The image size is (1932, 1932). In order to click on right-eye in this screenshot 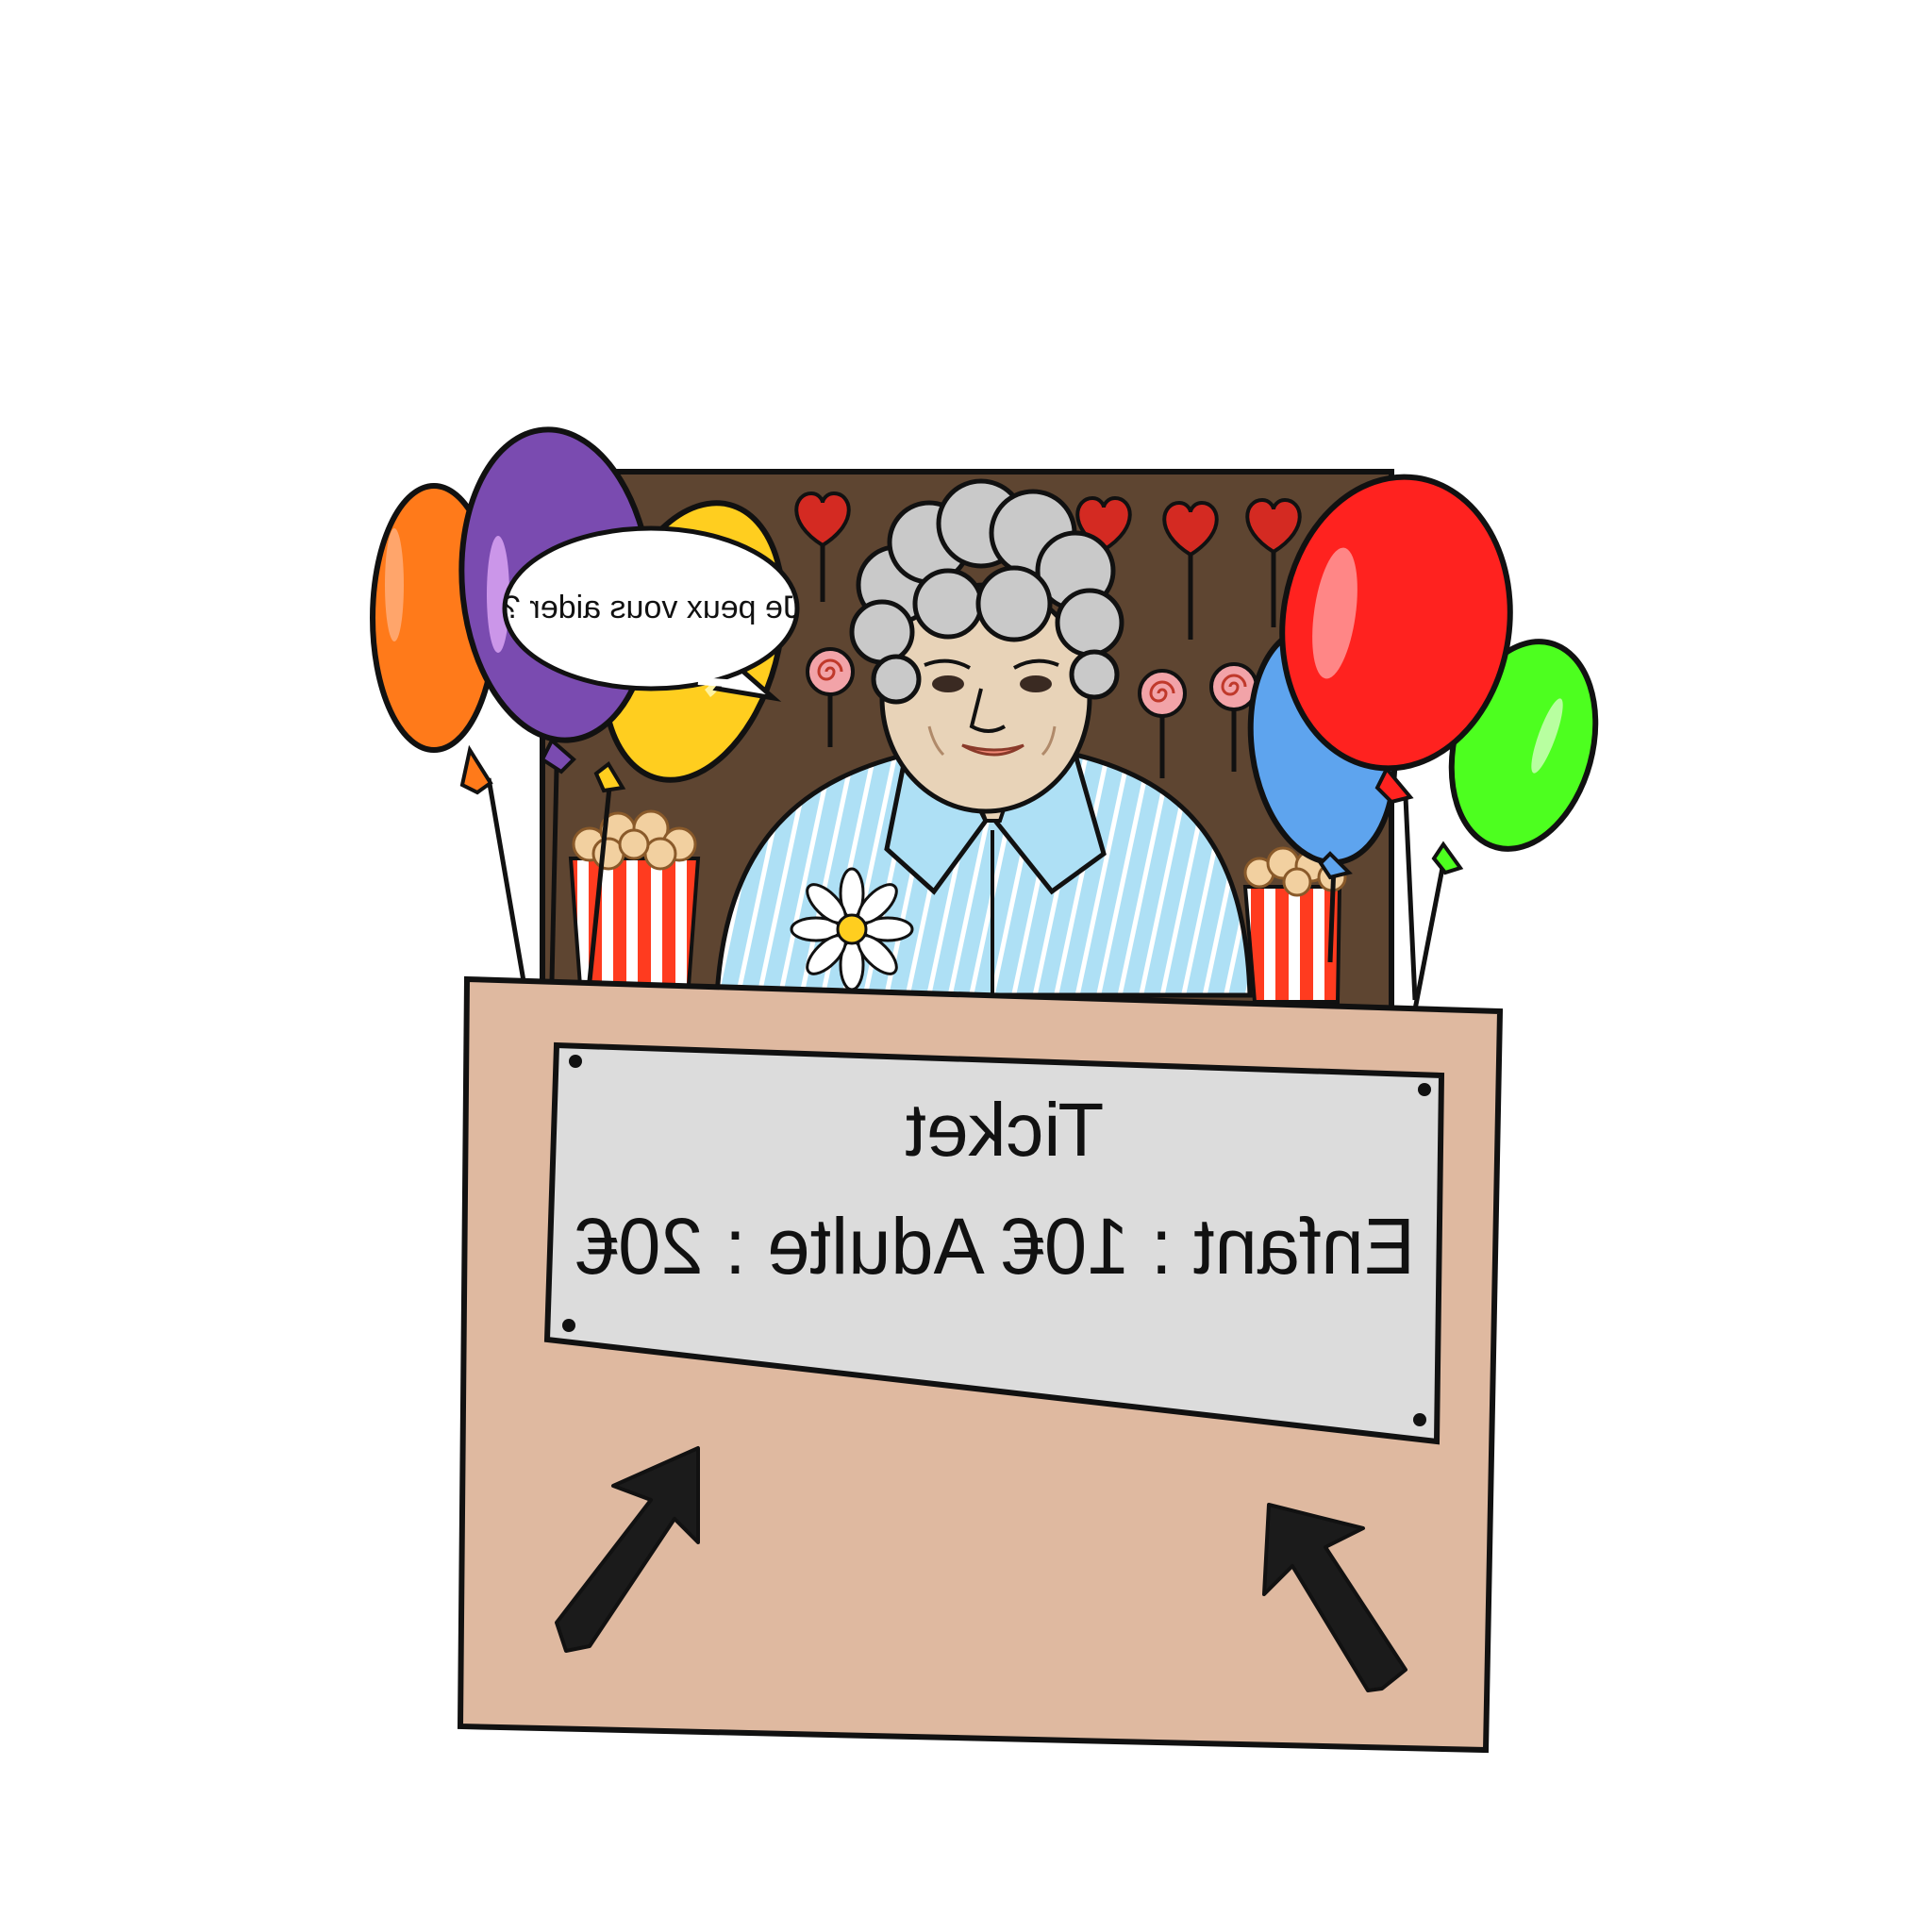, I will do `click(1036, 683)`.